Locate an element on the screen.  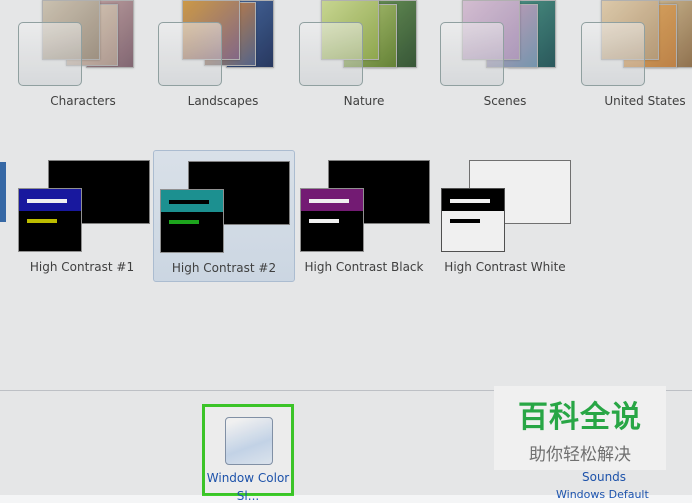
theme-scenes-thumbnail is located at coordinates (505, 45).